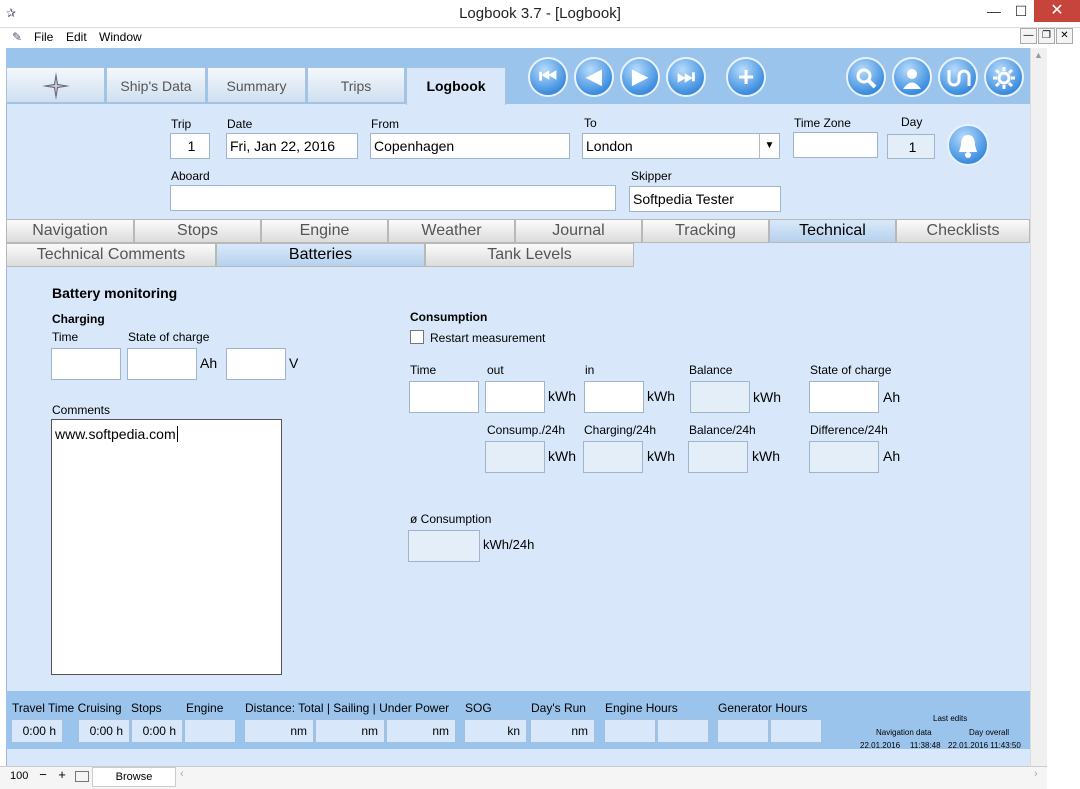 The image size is (1080, 789). What do you see at coordinates (70, 231) in the screenshot?
I see `tab-navigation: Navigation` at bounding box center [70, 231].